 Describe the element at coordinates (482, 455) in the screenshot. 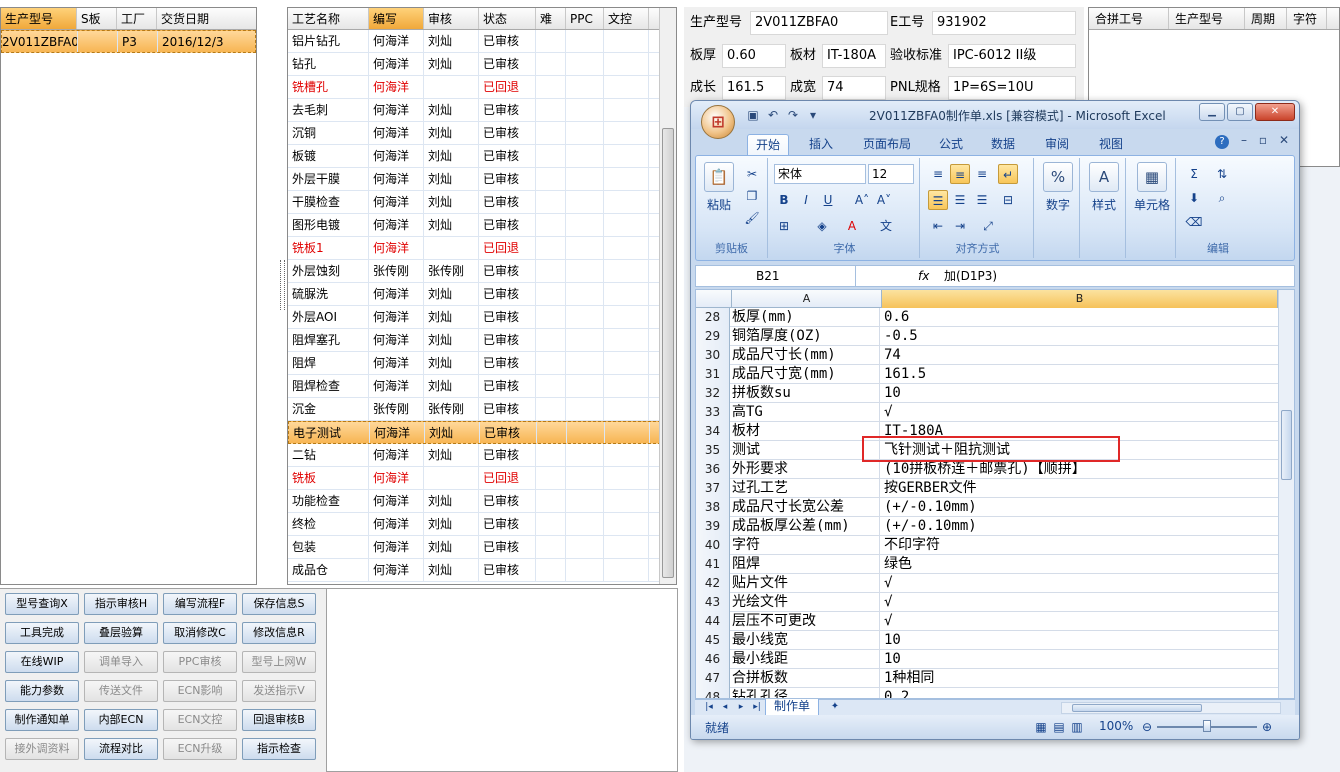

I see `process-row: 二钻 何海洋 刘灿 已审核` at that location.